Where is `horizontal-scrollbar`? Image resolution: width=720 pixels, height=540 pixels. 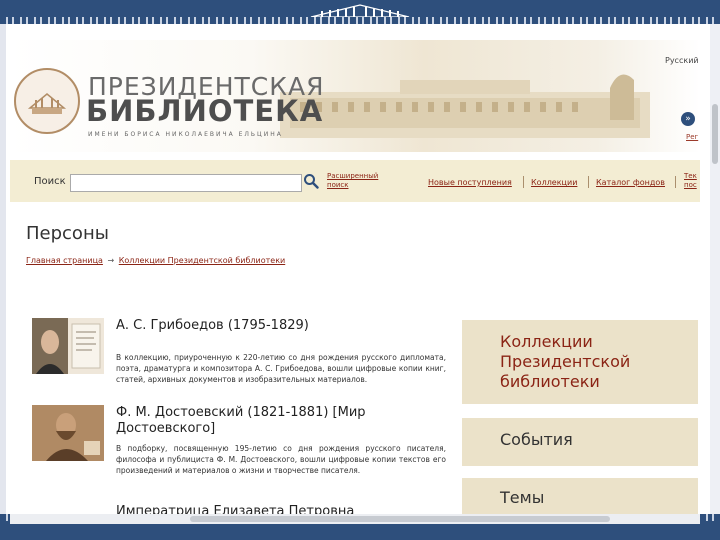 horizontal-scrollbar is located at coordinates (355, 519).